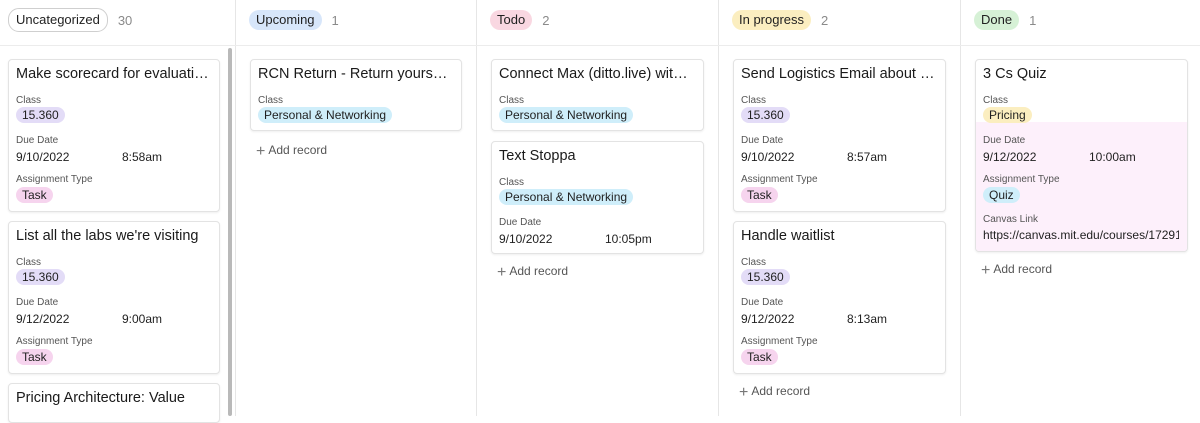  I want to click on column-header: In progress 2, so click(780, 20).